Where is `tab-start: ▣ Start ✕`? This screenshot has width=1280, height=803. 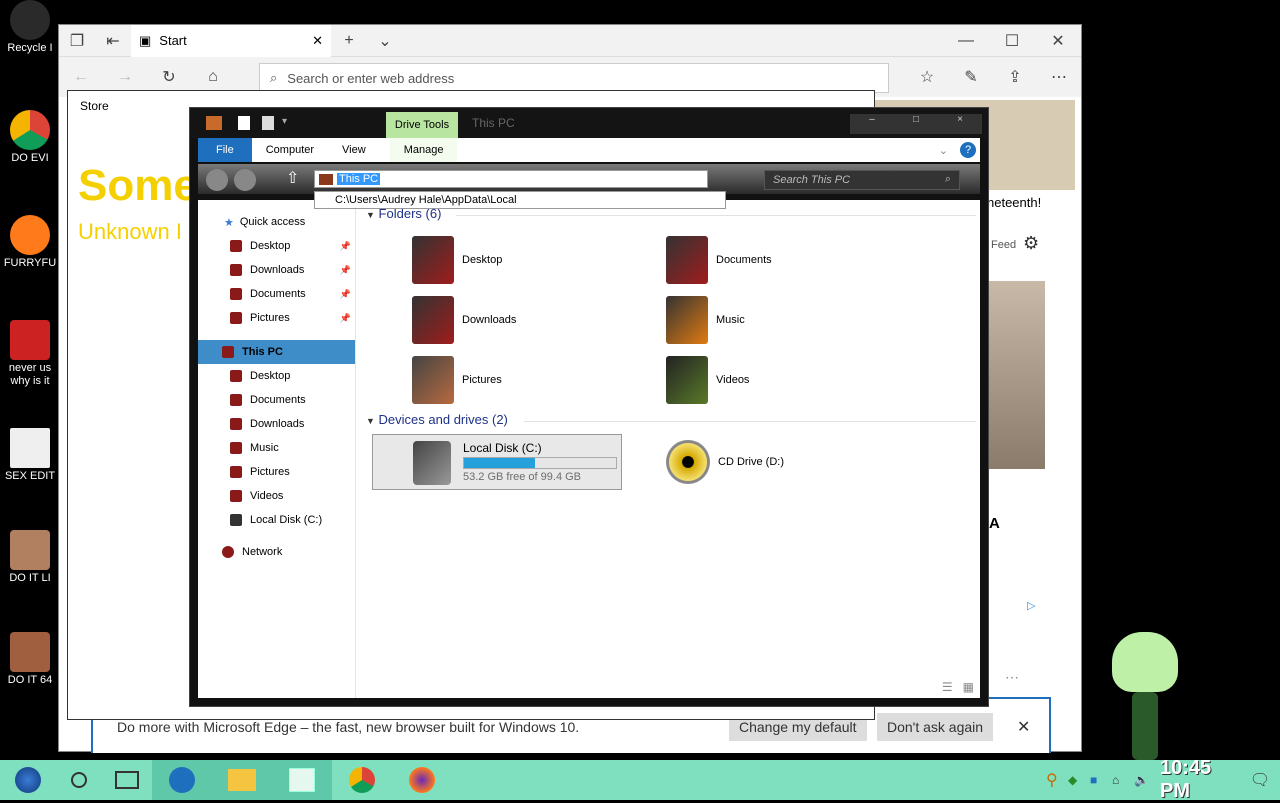 tab-start: ▣ Start ✕ is located at coordinates (231, 40).